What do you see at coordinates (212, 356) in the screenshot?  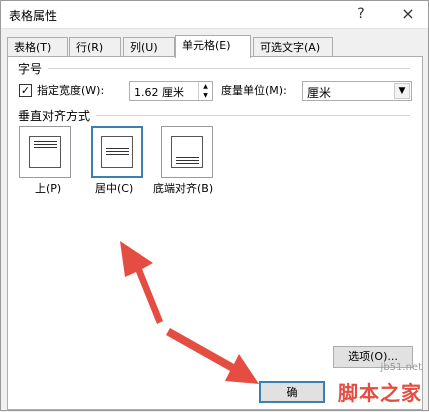 I see `annotation-arrow-down-icon` at bounding box center [212, 356].